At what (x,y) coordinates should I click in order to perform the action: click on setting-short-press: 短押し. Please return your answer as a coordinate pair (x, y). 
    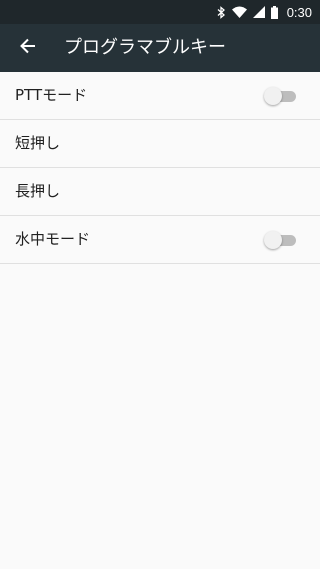
    Looking at the image, I should click on (160, 144).